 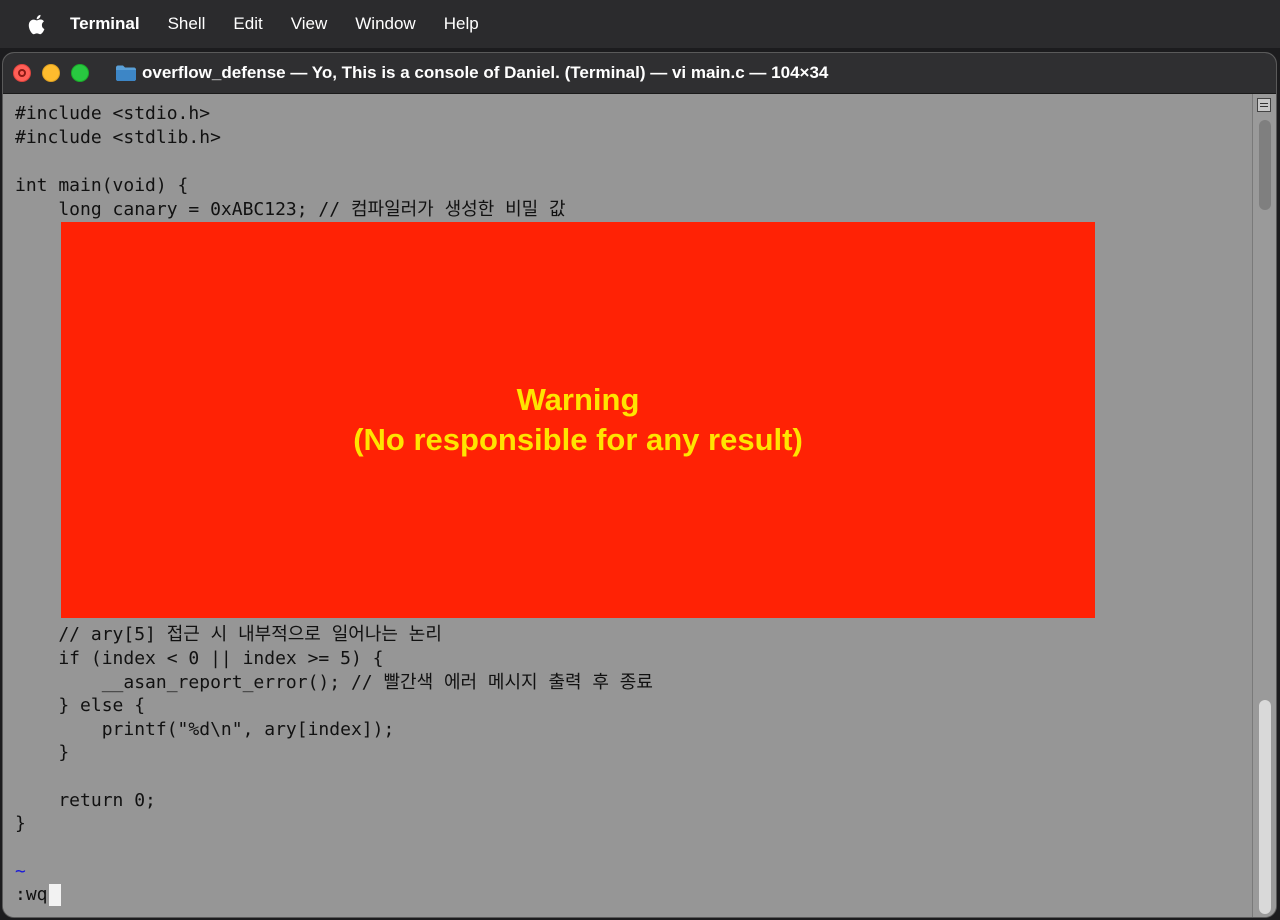 I want to click on menu-terminal: Terminal, so click(x=105, y=24).